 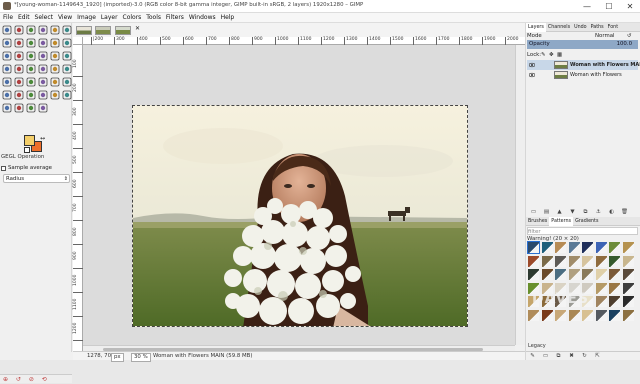 I want to click on gegl-icon, so click(x=43, y=108).